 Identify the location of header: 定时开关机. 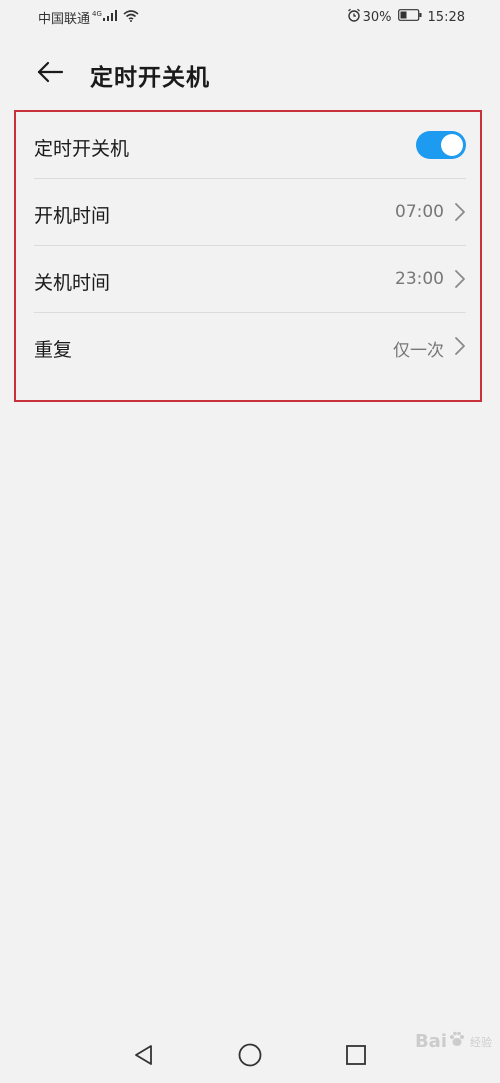
(250, 73).